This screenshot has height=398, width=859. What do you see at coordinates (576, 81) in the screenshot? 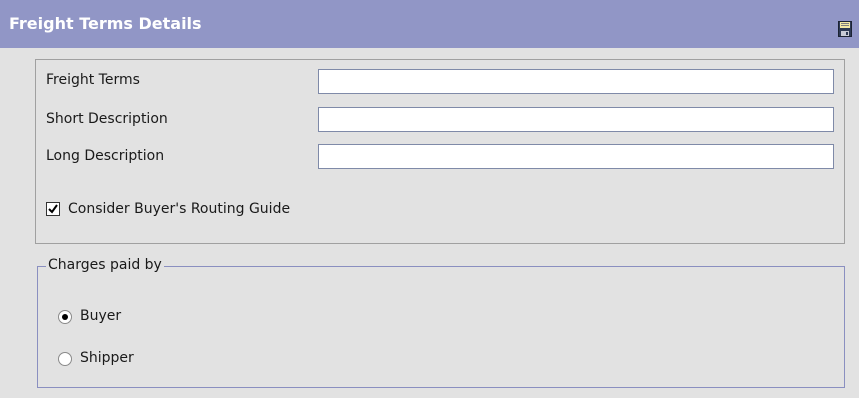
I see `freight-terms-input` at bounding box center [576, 81].